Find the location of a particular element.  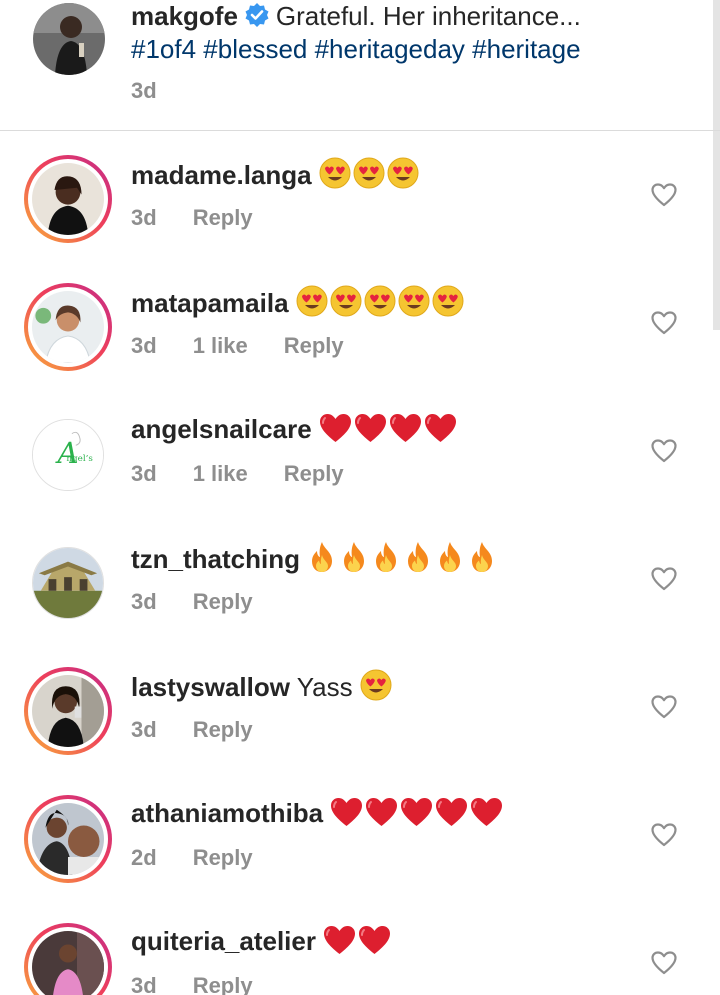

comment-row: madame.langa 3d Reply is located at coordinates (360, 195).